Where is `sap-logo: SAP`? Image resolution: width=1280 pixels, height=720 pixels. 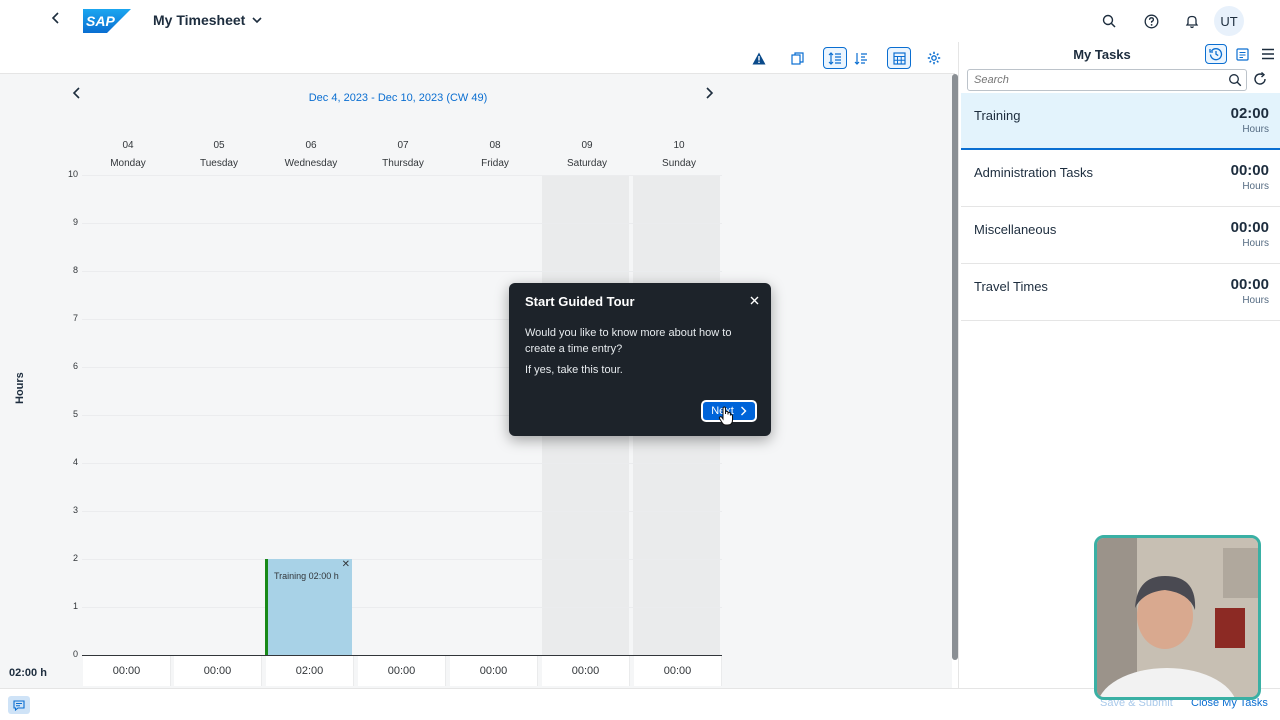
sap-logo: SAP is located at coordinates (107, 21).